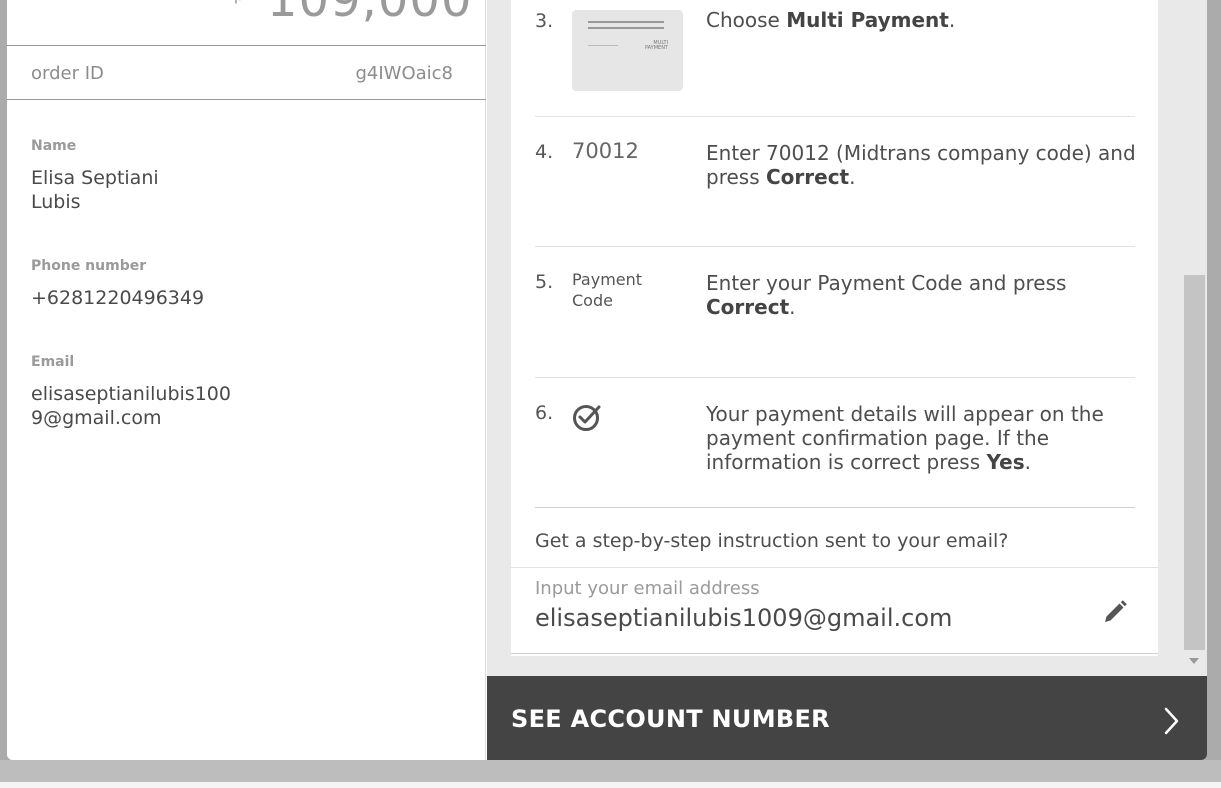  What do you see at coordinates (1172, 723) in the screenshot?
I see `chevron-right-icon` at bounding box center [1172, 723].